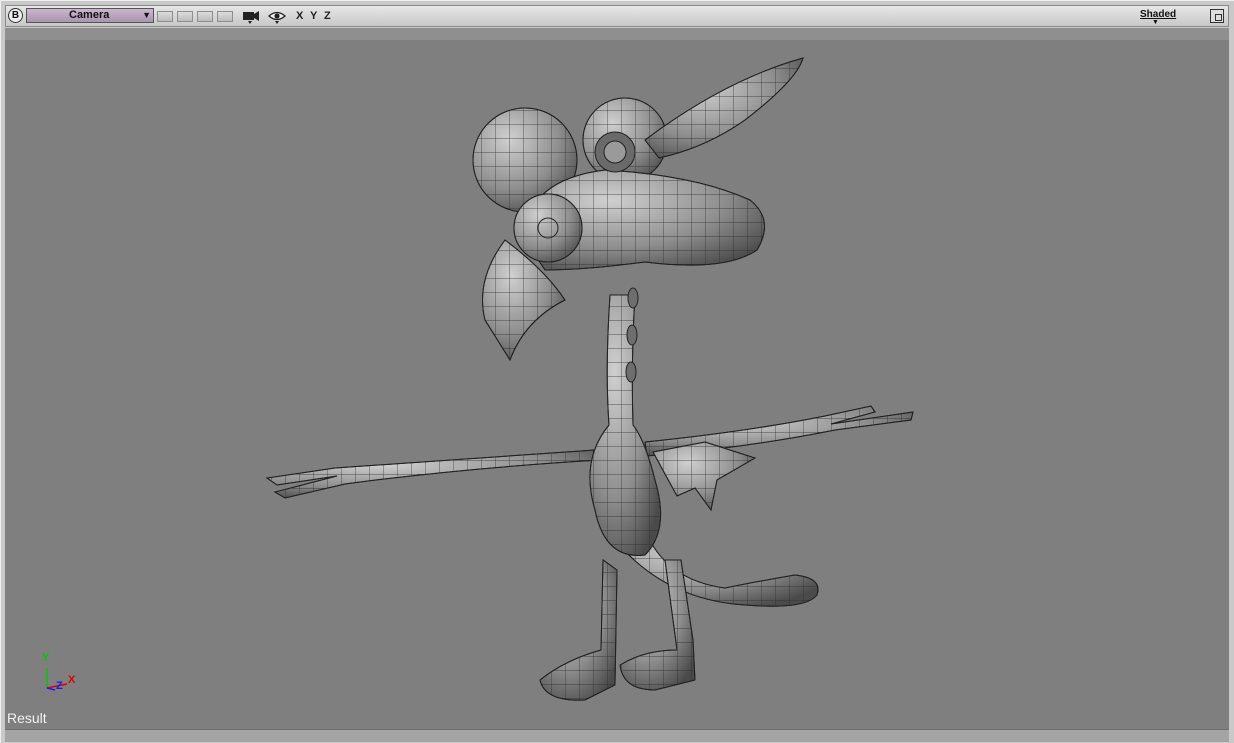  Describe the element at coordinates (313, 16) in the screenshot. I see `axis-y-button: Y` at that location.